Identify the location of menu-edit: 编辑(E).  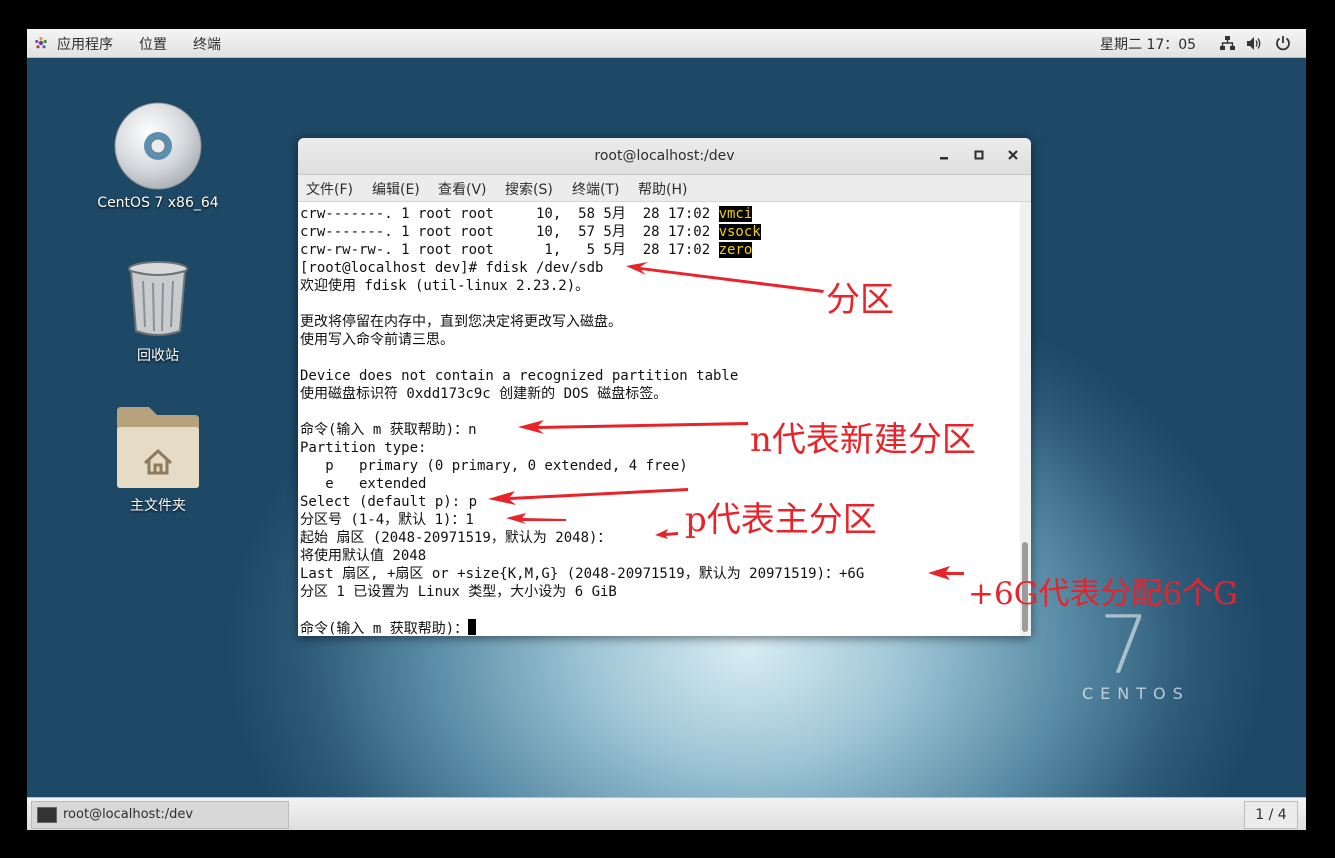
(396, 189).